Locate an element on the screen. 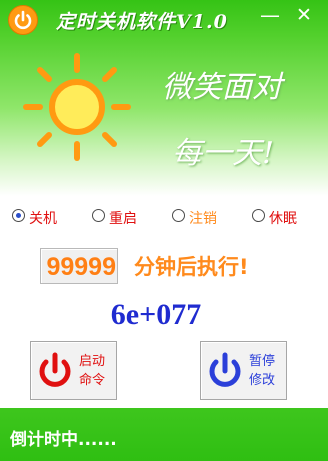 The width and height of the screenshot is (328, 461). start-label-line2: 命令 is located at coordinates (92, 380).